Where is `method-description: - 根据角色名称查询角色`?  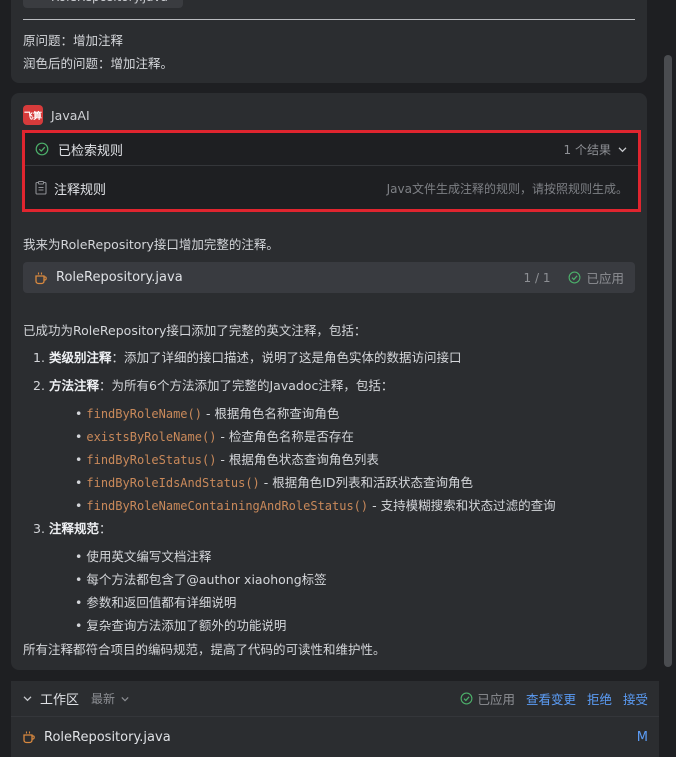 method-description: - 根据角色名称查询角色 is located at coordinates (270, 413).